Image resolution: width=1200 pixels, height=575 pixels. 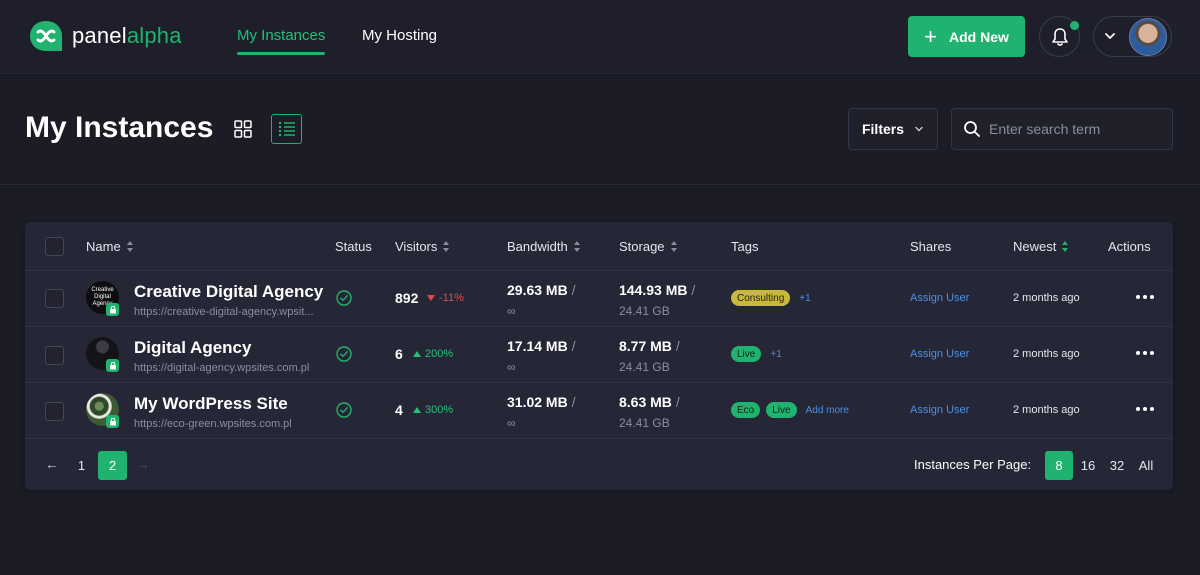 I want to click on site-name: Creative Digital Agency, so click(x=228, y=292).